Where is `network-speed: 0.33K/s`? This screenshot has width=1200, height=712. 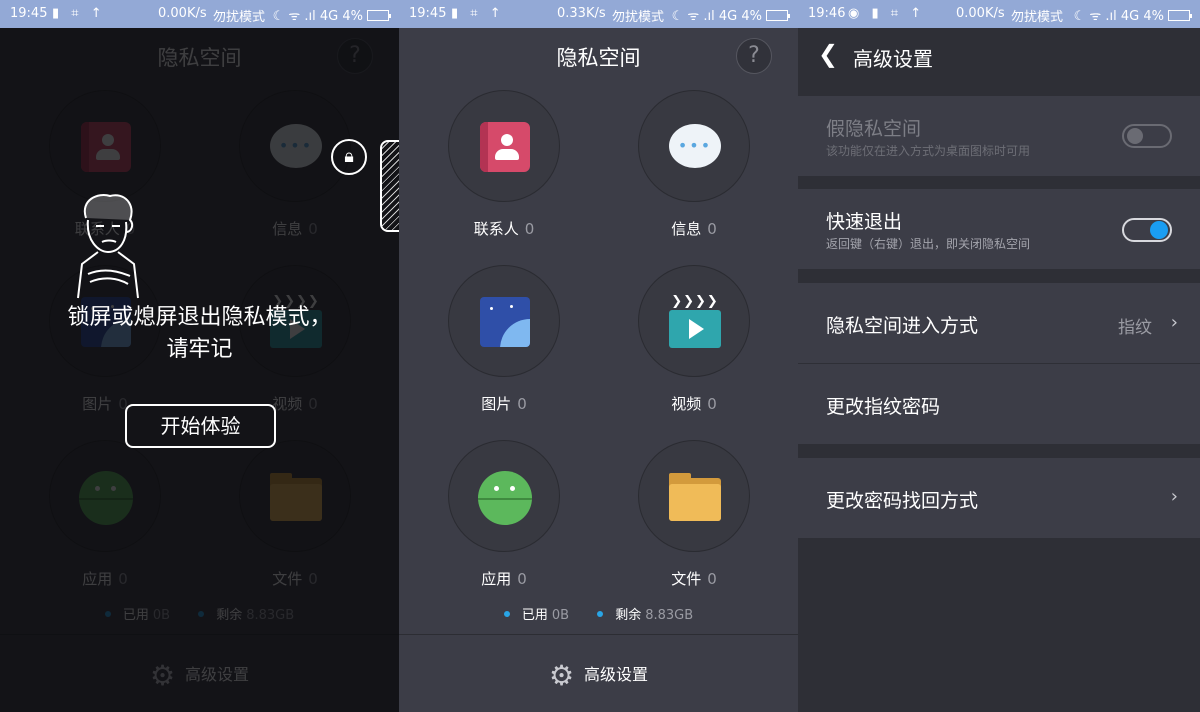
network-speed: 0.33K/s is located at coordinates (581, 13).